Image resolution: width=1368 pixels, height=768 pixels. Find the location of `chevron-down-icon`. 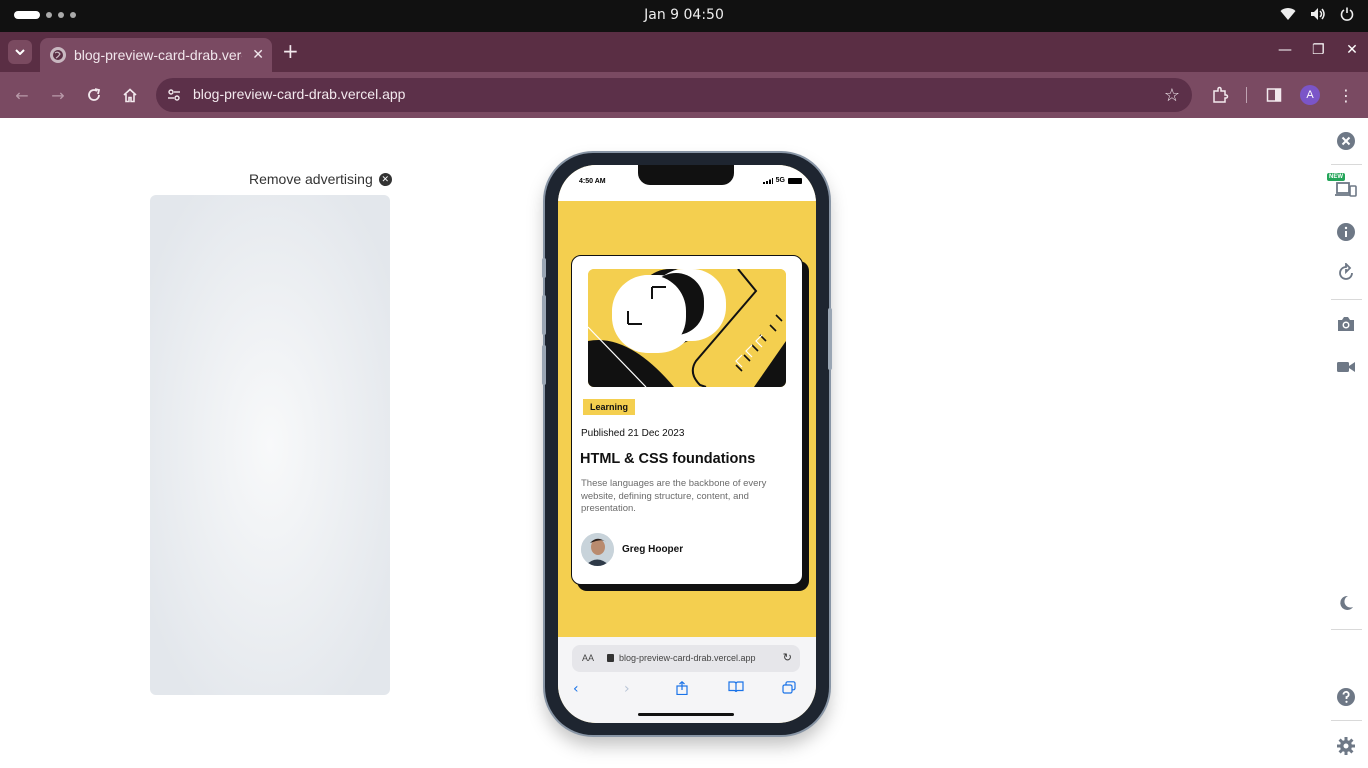

chevron-down-icon is located at coordinates (20, 52).